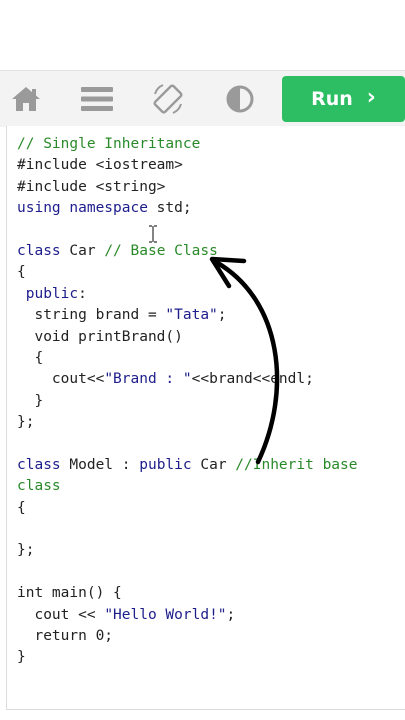 The image size is (405, 720). I want to click on code-line: #include <string>, so click(187, 187).